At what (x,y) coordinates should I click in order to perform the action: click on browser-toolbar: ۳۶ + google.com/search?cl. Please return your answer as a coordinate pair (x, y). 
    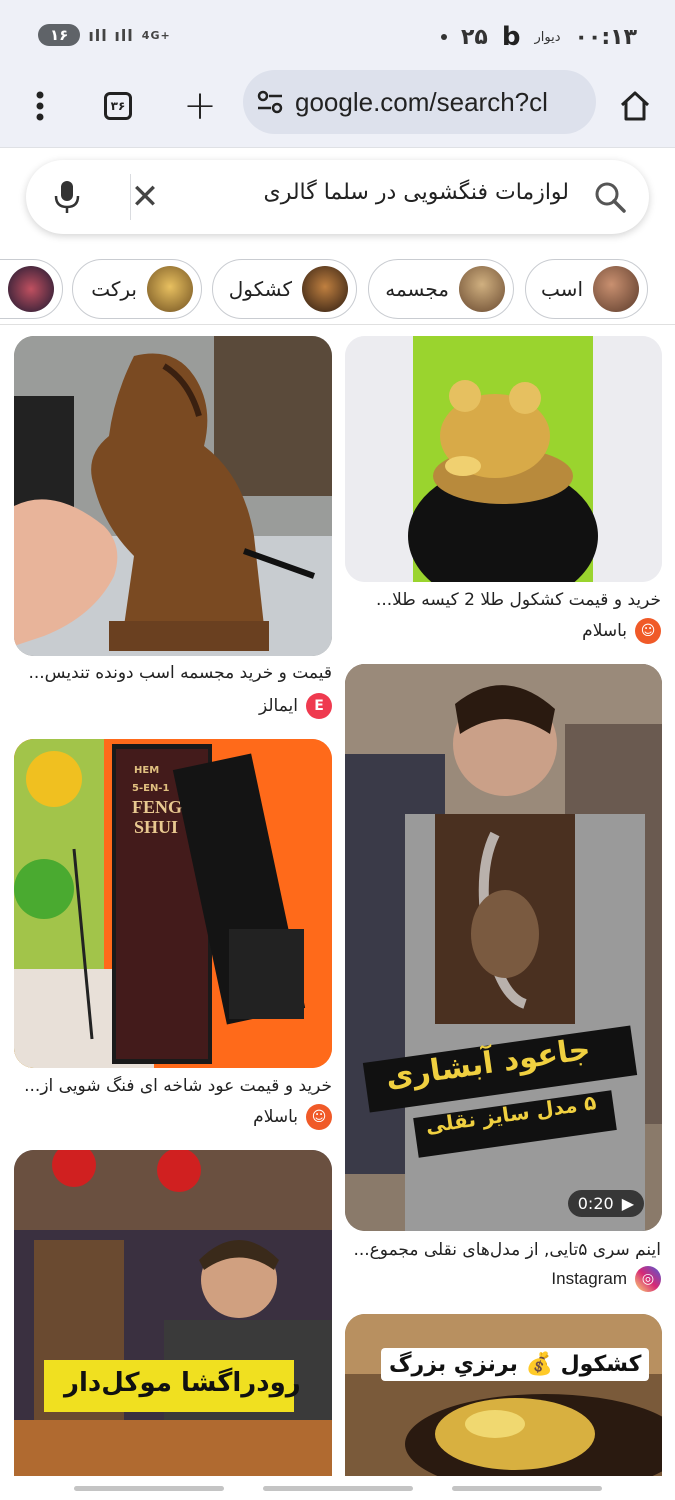
    Looking at the image, I should click on (337, 109).